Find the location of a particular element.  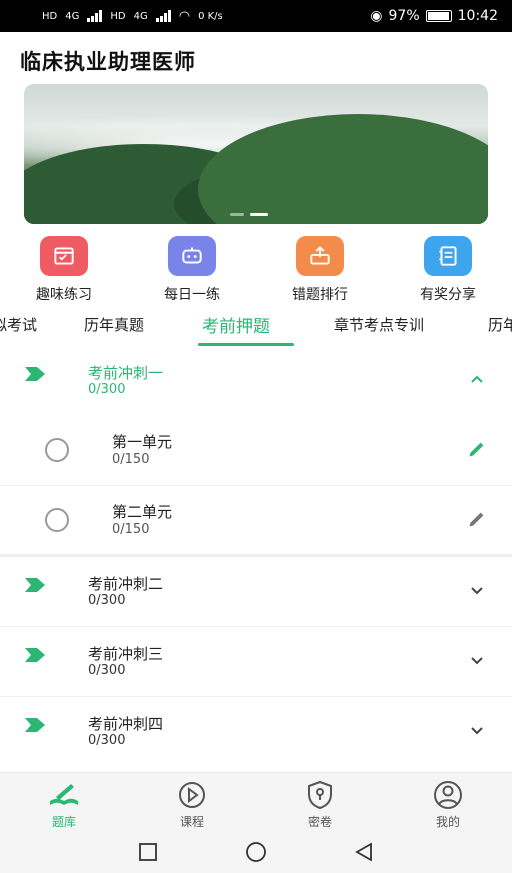

battery-icon is located at coordinates (438, 16).